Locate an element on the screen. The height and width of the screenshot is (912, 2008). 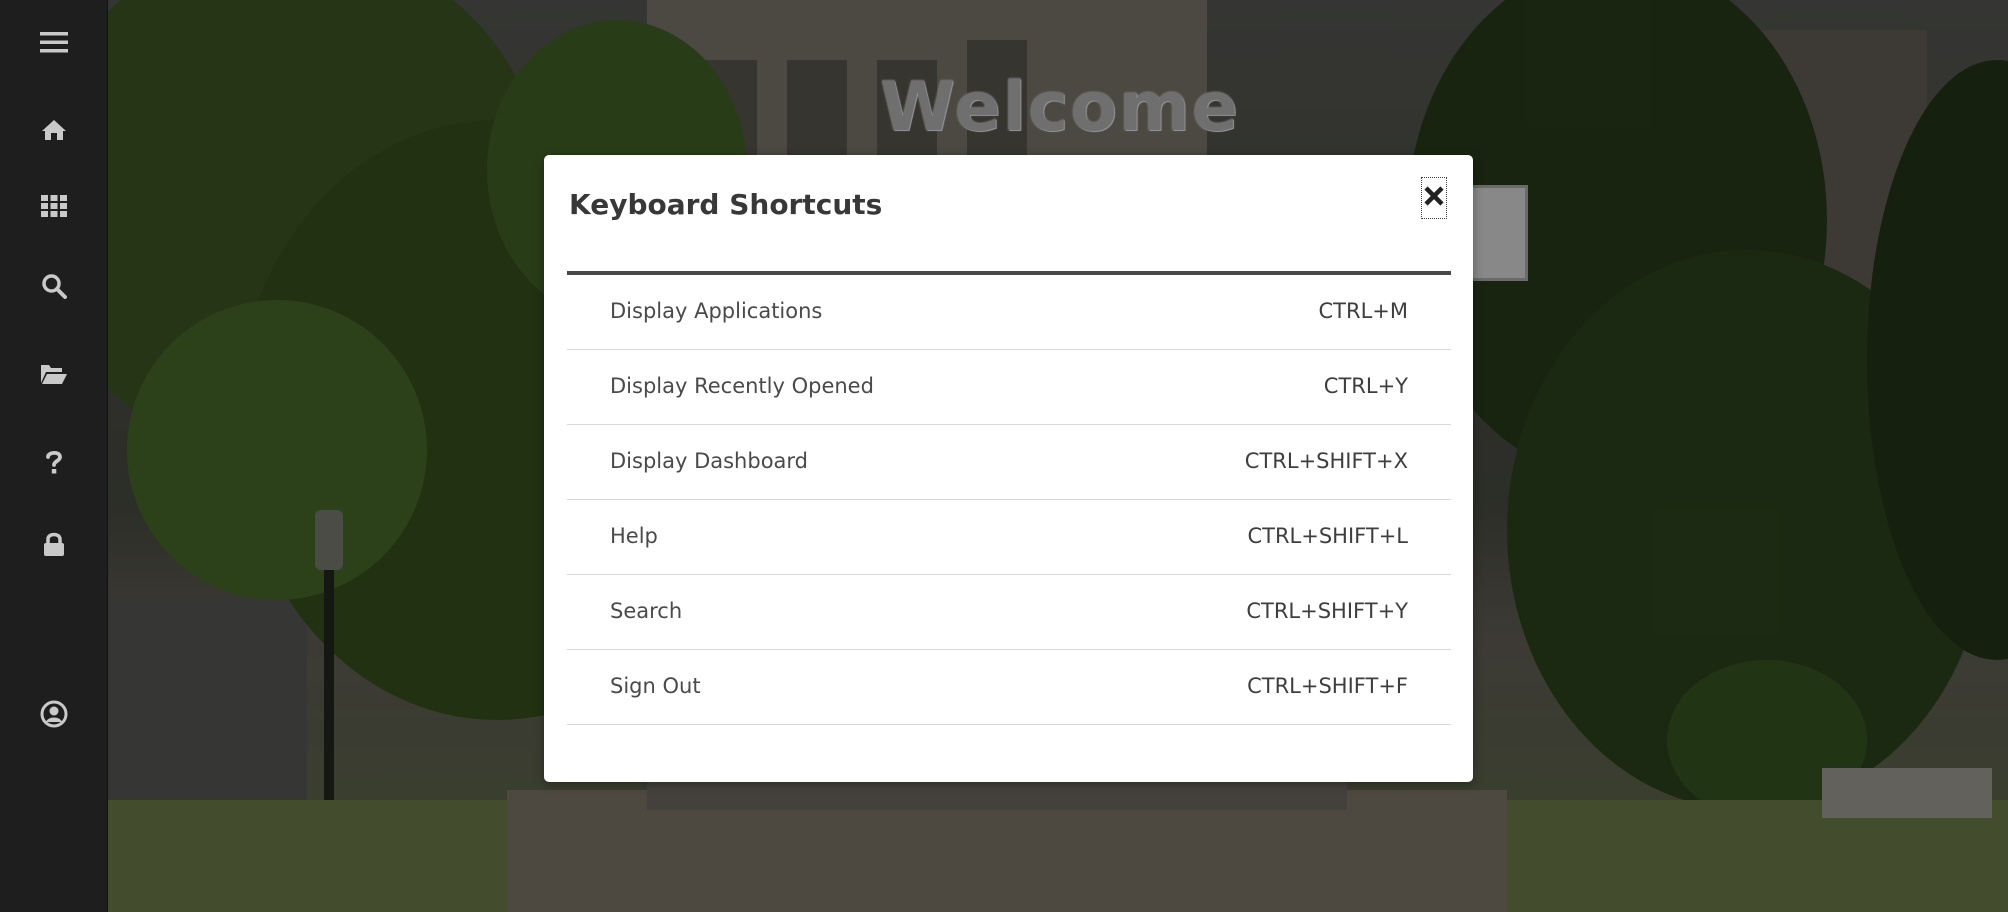
search-icon is located at coordinates (54, 286).